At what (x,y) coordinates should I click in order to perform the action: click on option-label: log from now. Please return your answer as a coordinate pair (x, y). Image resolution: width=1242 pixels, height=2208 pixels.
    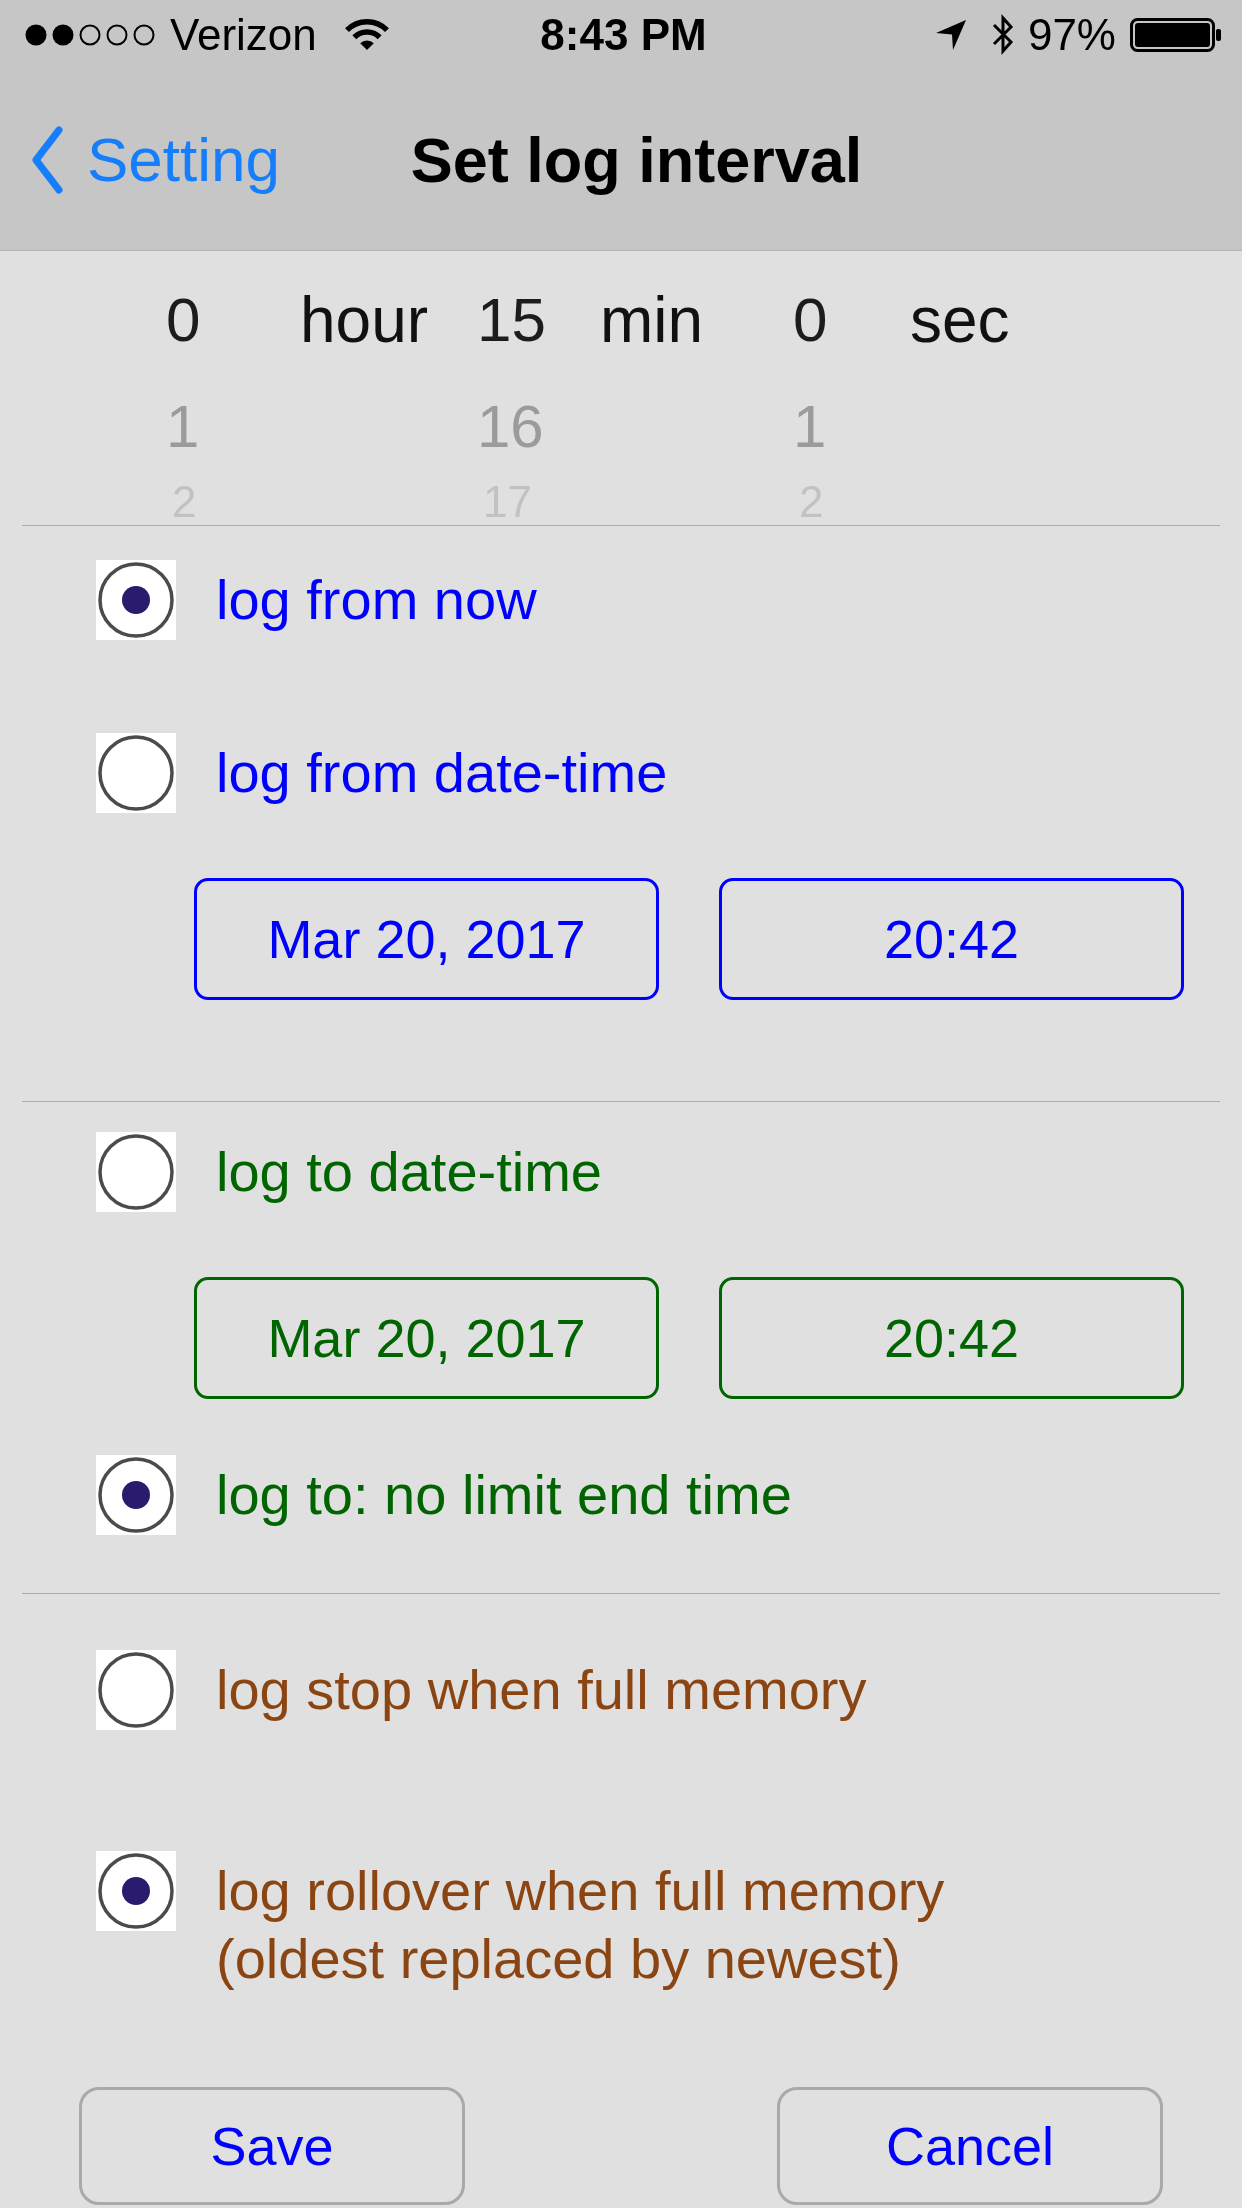
    Looking at the image, I should click on (376, 600).